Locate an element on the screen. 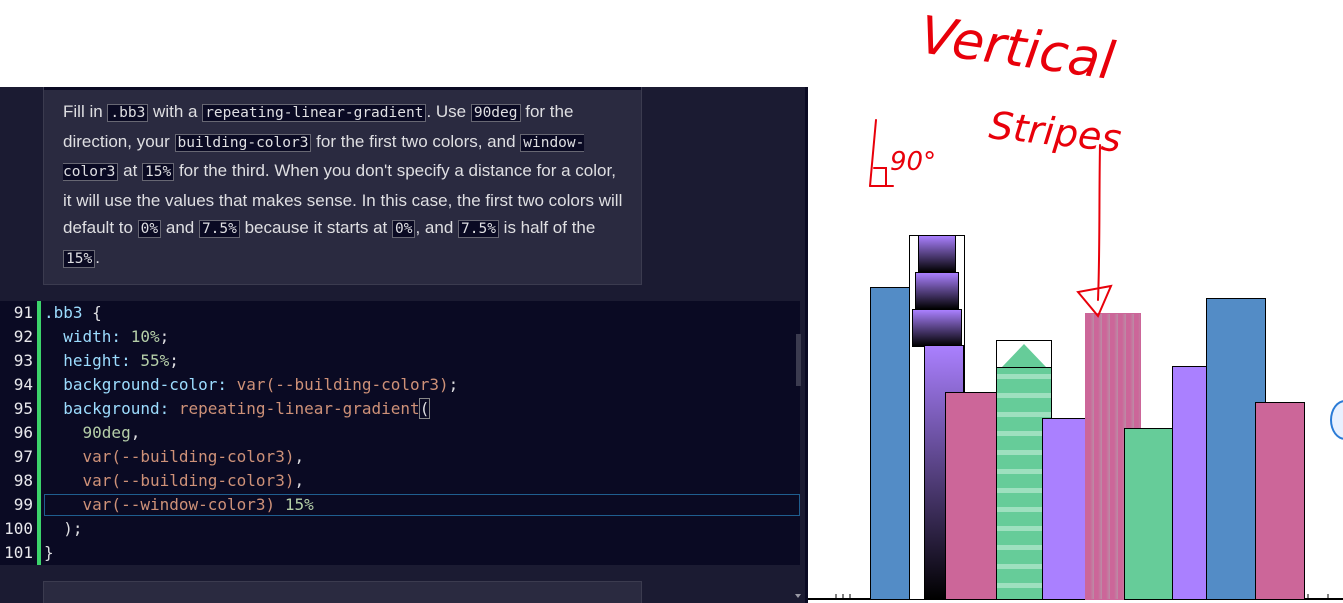  code-line: 90deg, is located at coordinates (92, 433).